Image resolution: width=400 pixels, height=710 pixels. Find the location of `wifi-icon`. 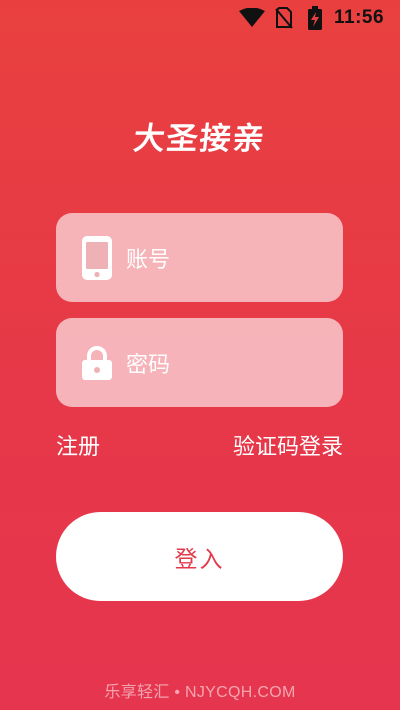

wifi-icon is located at coordinates (252, 17).